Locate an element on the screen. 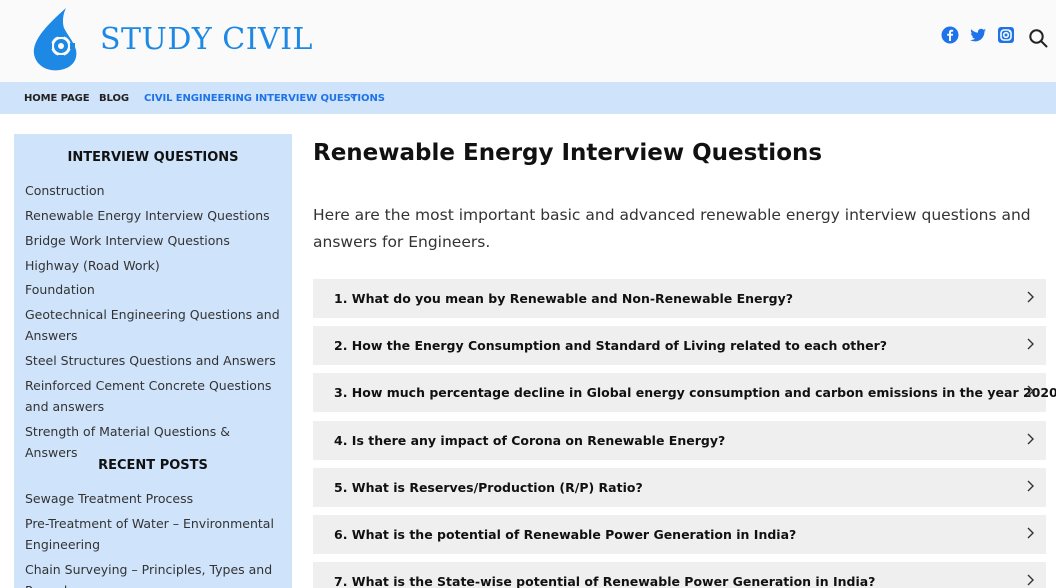 Image resolution: width=1056 pixels, height=588 pixels. sidebar-link: Foundation is located at coordinates (154, 289).